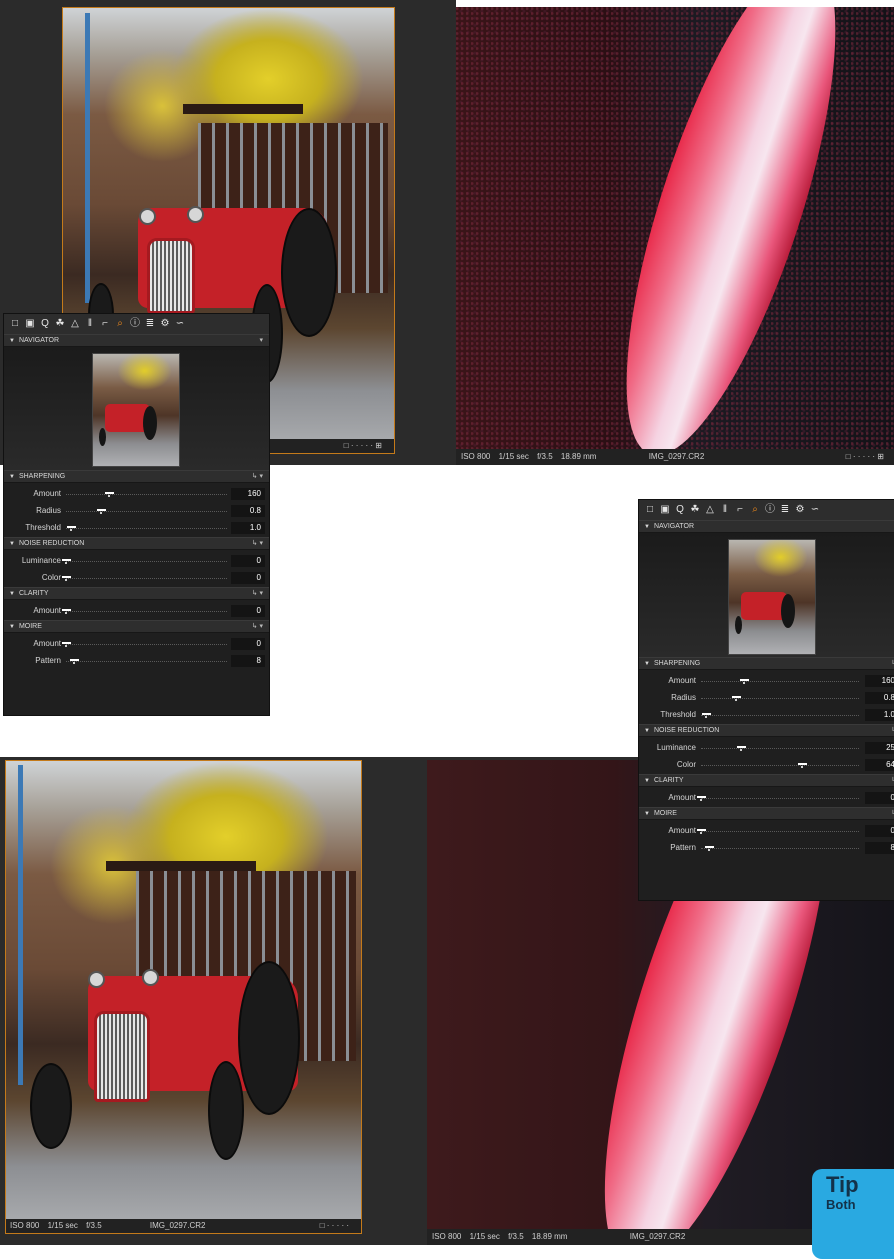  I want to click on luminance-value-field: 0, so click(248, 561).